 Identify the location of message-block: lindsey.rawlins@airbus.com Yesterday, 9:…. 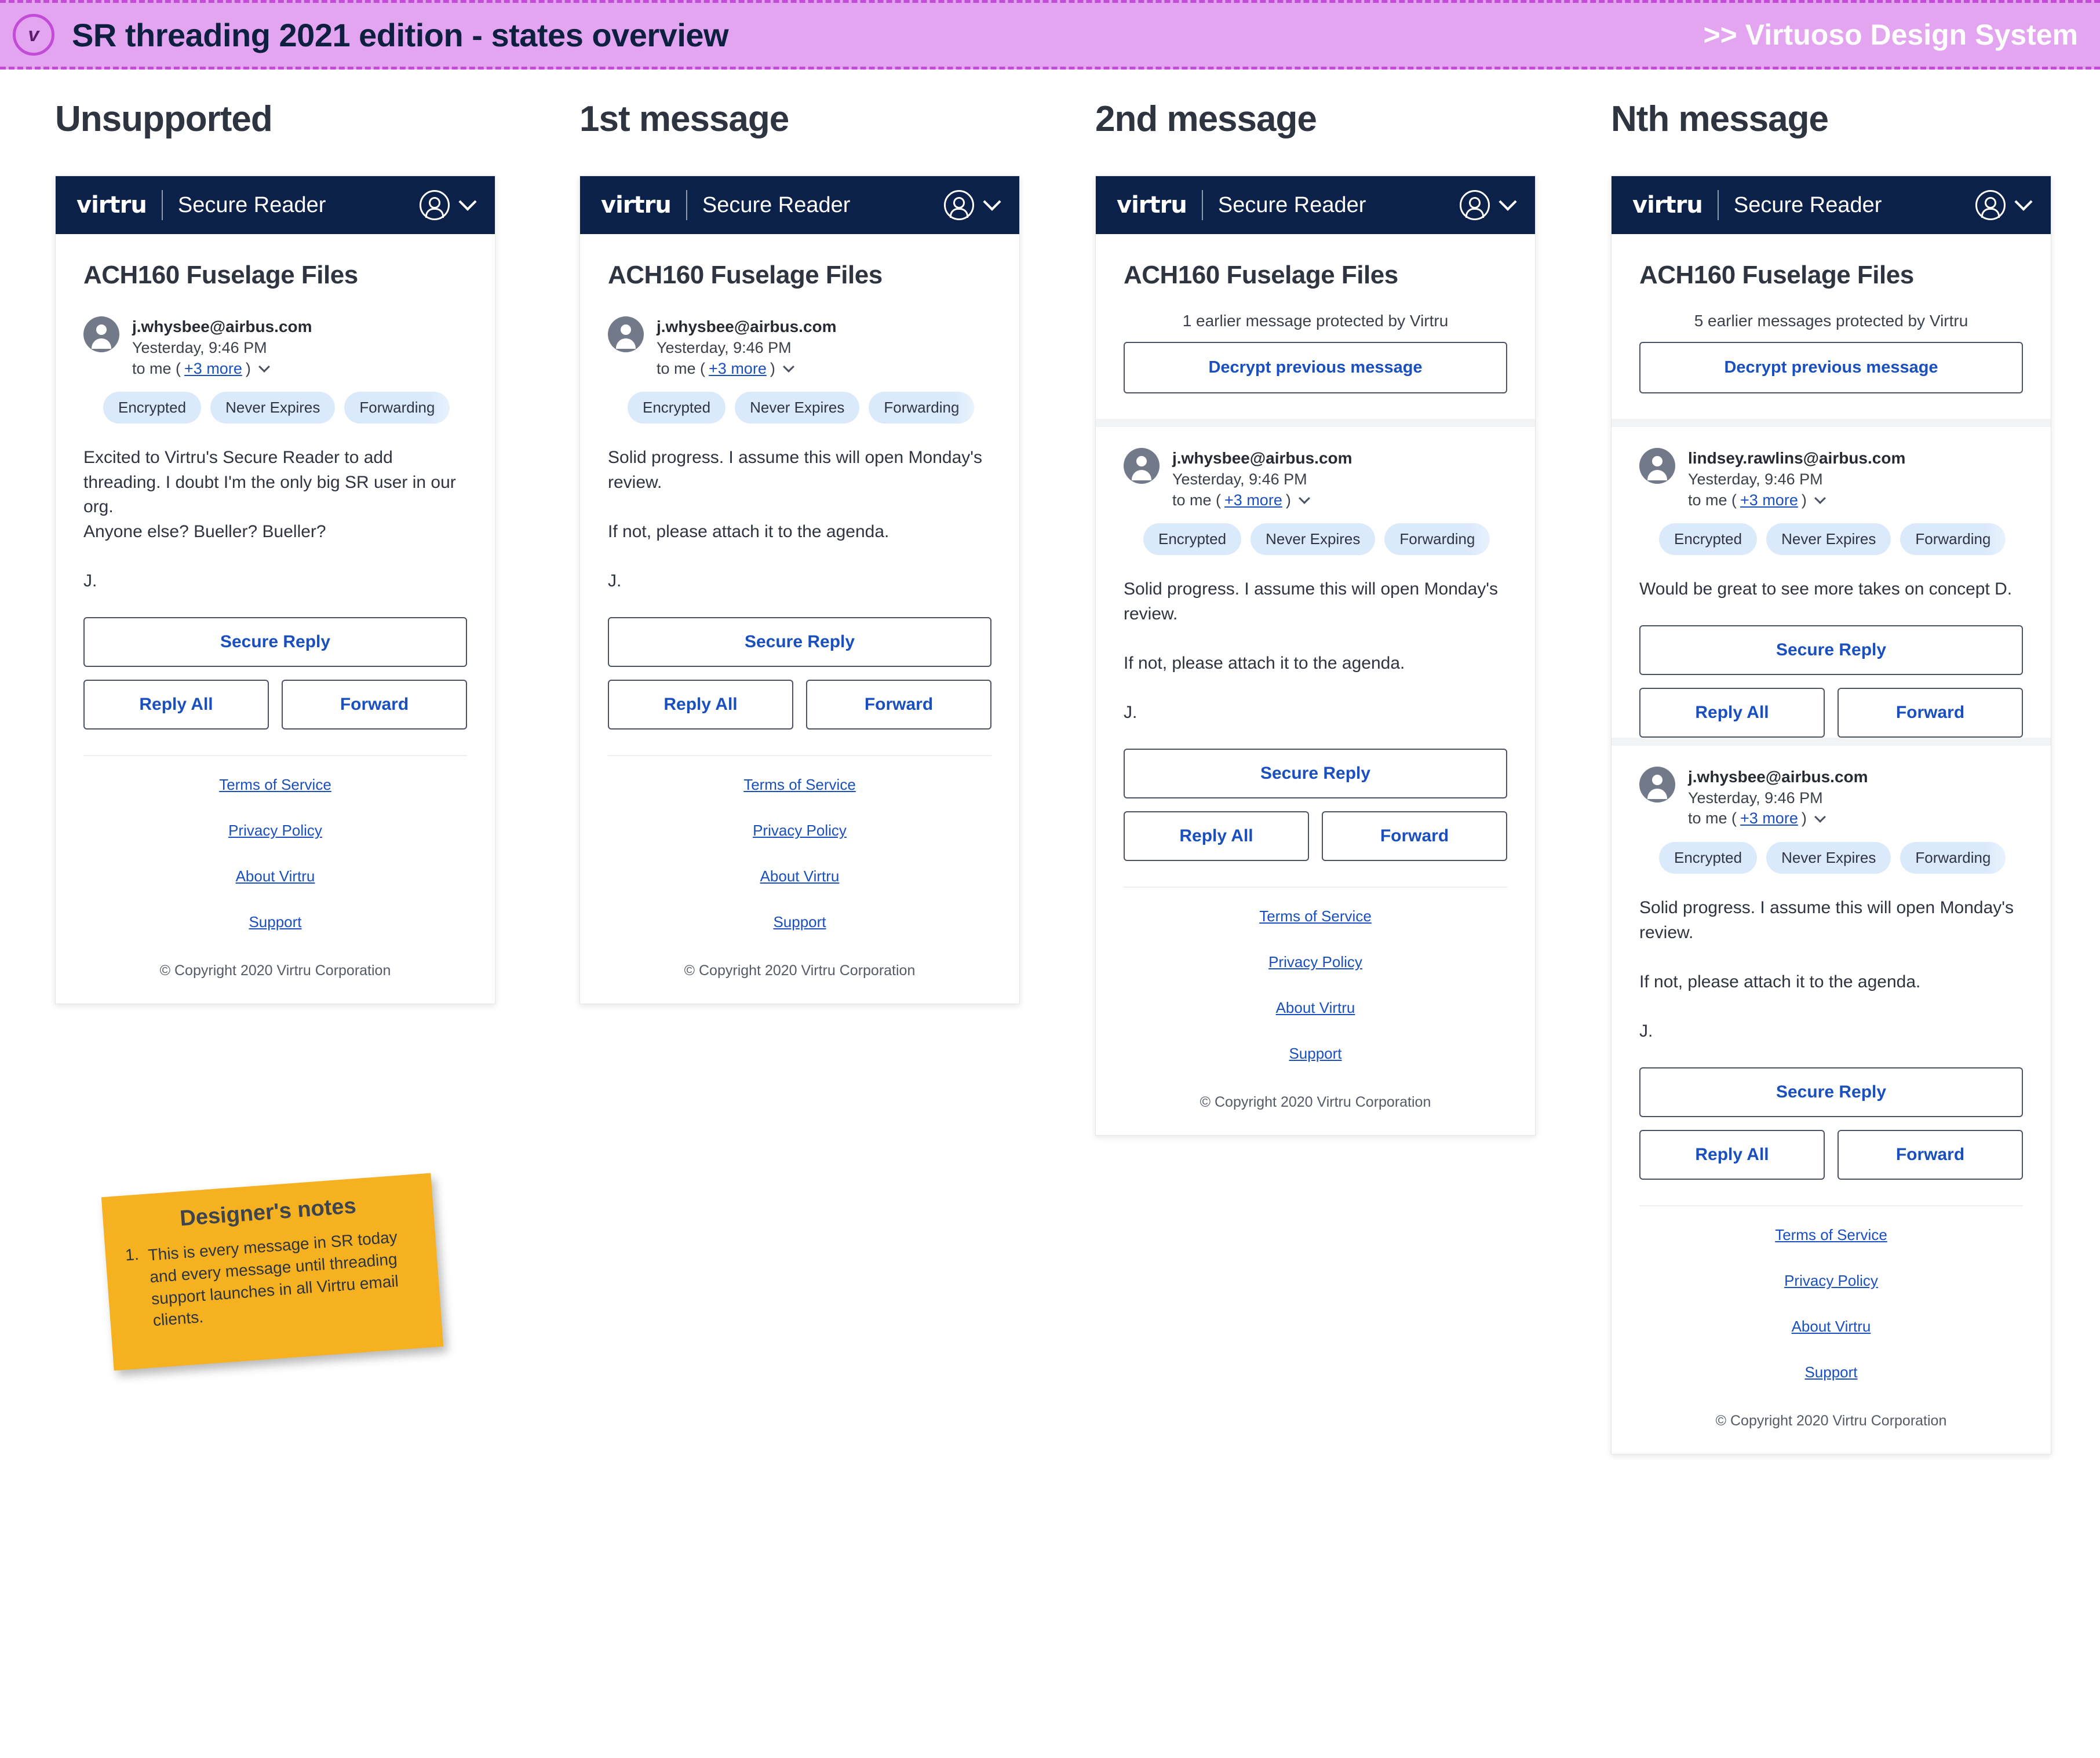
(1831, 582).